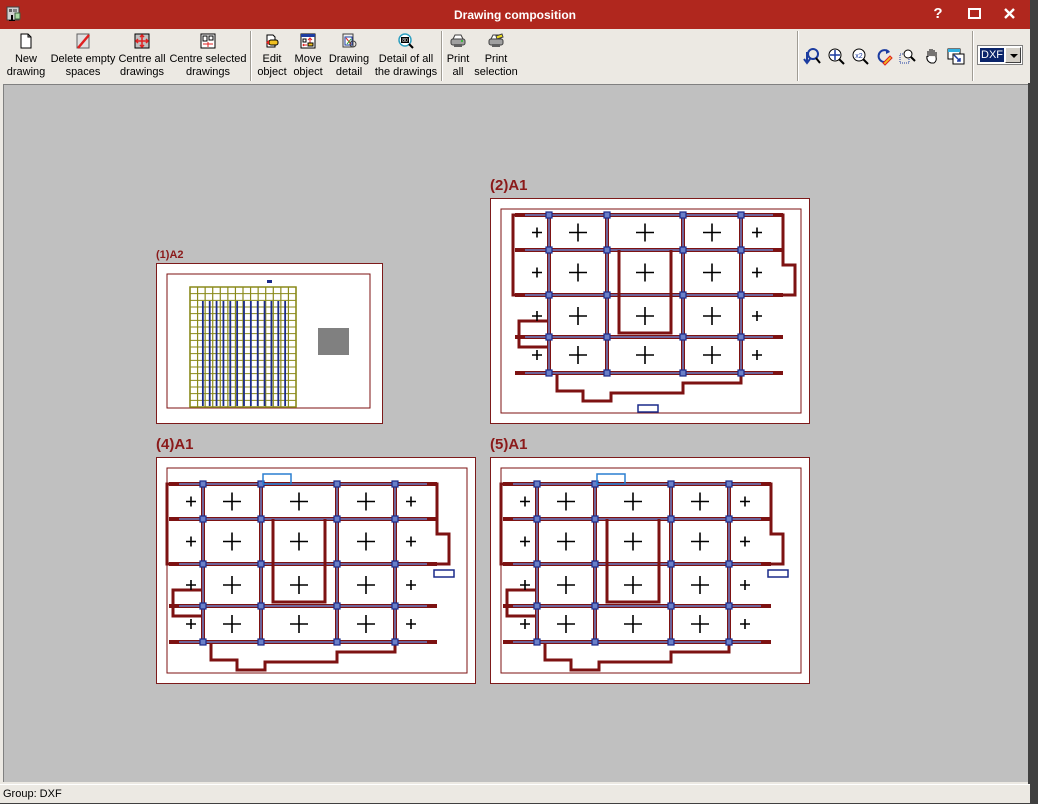  I want to click on centre-selected-drawings-label: Centre selected drawings, so click(208, 65).